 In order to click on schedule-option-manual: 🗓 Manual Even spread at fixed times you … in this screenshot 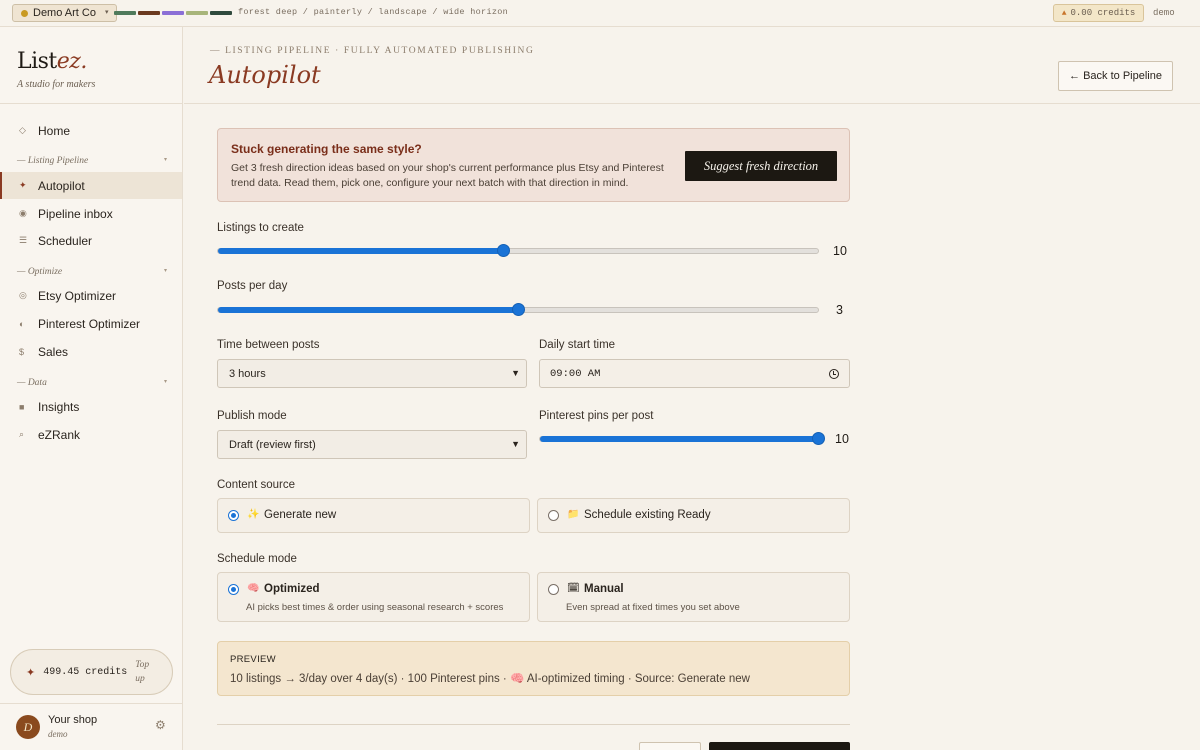, I will do `click(693, 597)`.